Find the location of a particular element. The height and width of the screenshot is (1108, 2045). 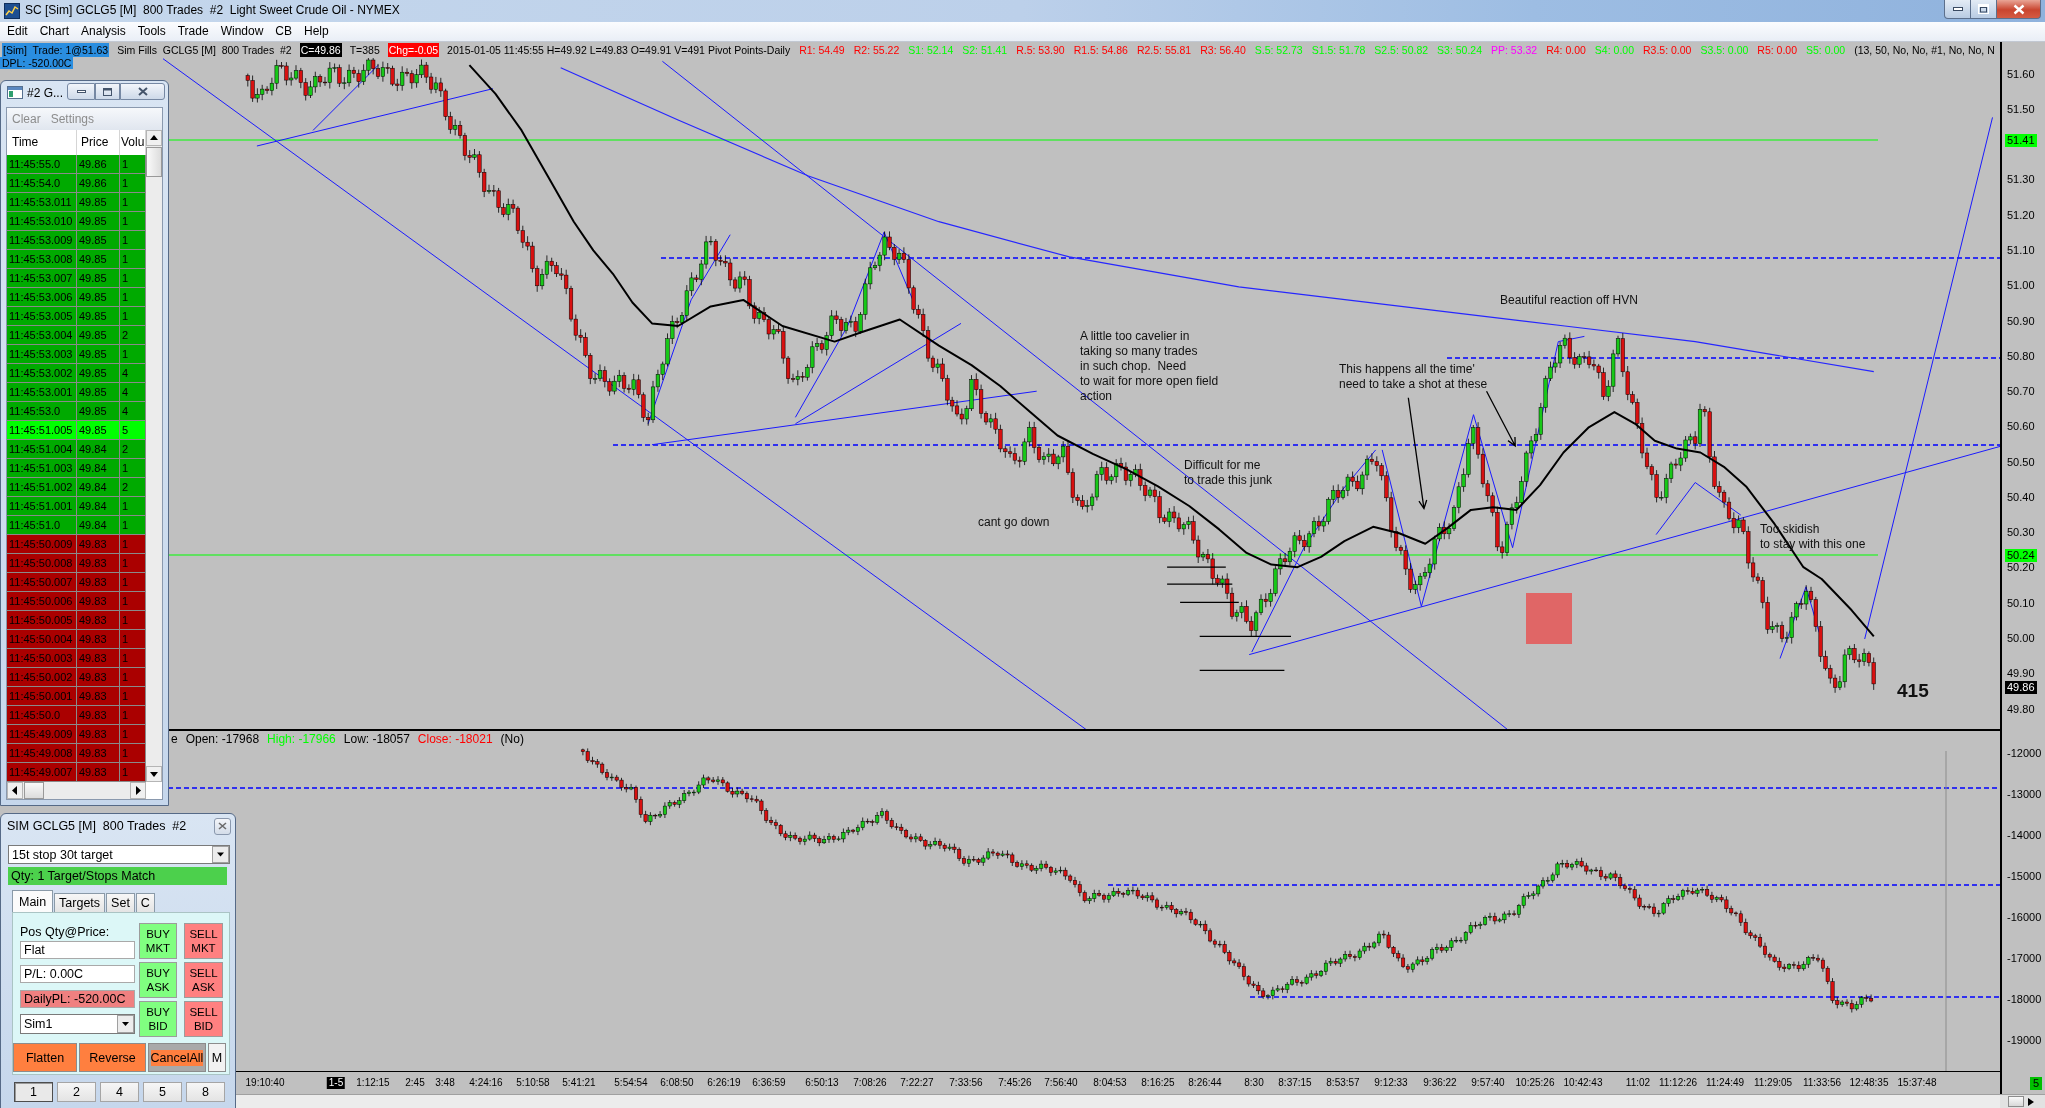

axis-label: 50.40 is located at coordinates (2021, 497).